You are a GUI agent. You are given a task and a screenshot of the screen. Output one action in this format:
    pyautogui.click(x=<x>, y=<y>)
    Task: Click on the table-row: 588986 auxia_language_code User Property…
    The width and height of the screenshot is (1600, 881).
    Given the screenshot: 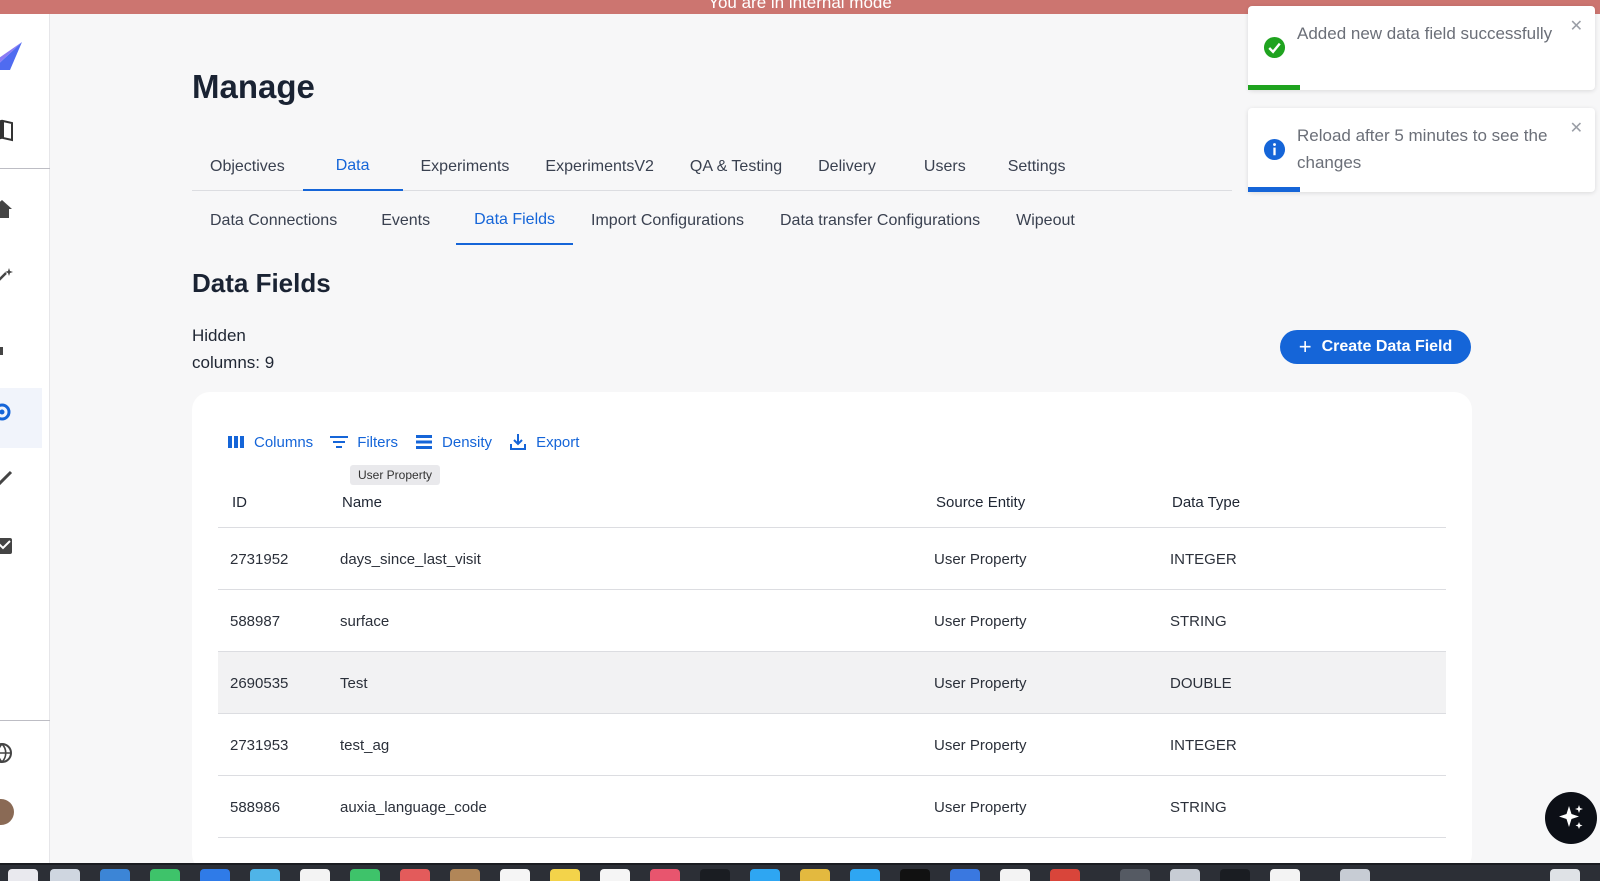 What is the action you would take?
    pyautogui.click(x=832, y=807)
    